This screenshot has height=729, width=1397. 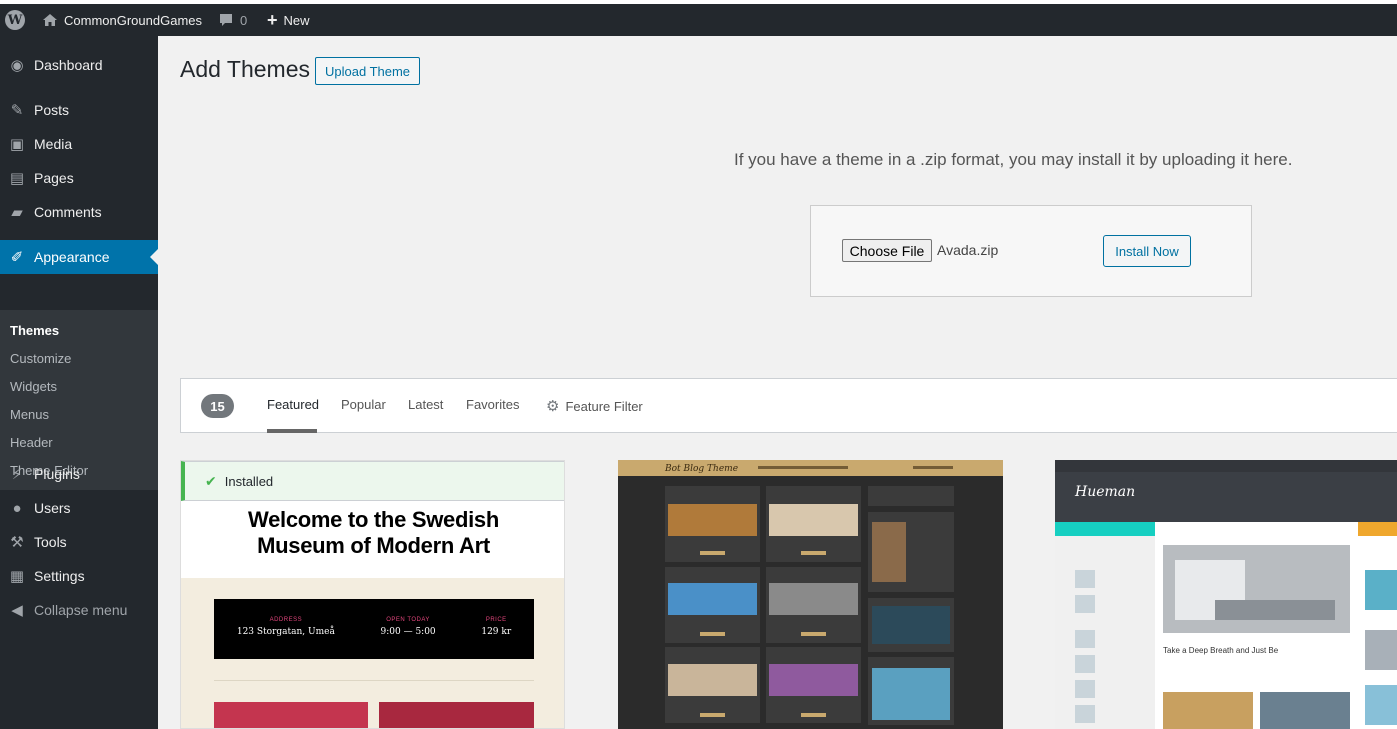 What do you see at coordinates (57, 474) in the screenshot?
I see `sidebar-item-label: Plugins` at bounding box center [57, 474].